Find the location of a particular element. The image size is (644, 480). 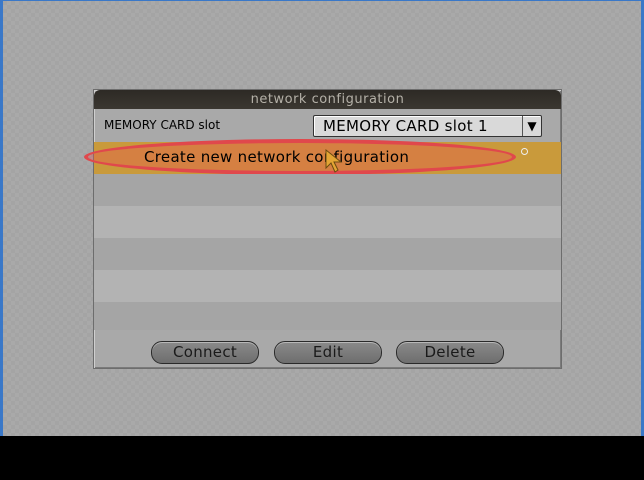

delete-button: Delete is located at coordinates (450, 352).